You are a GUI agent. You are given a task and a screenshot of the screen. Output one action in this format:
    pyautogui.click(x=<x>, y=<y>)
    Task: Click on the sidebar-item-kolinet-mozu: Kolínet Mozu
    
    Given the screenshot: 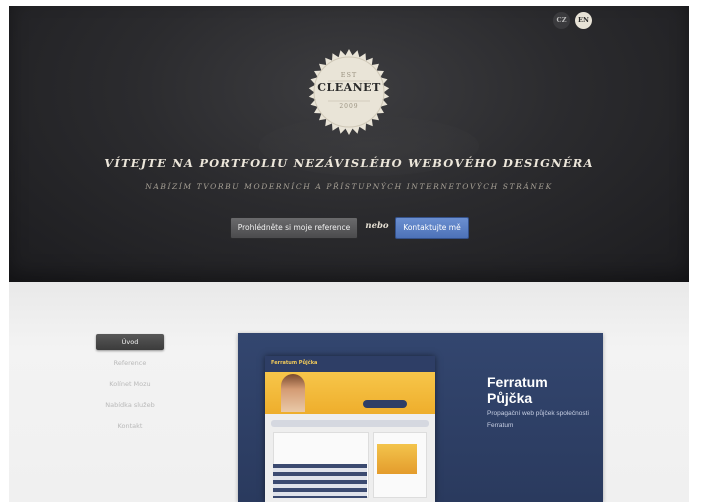 What is the action you would take?
    pyautogui.click(x=130, y=384)
    